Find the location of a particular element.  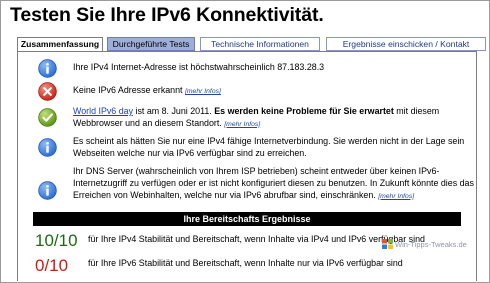

ipv6-score: 0/10 is located at coordinates (52, 265).